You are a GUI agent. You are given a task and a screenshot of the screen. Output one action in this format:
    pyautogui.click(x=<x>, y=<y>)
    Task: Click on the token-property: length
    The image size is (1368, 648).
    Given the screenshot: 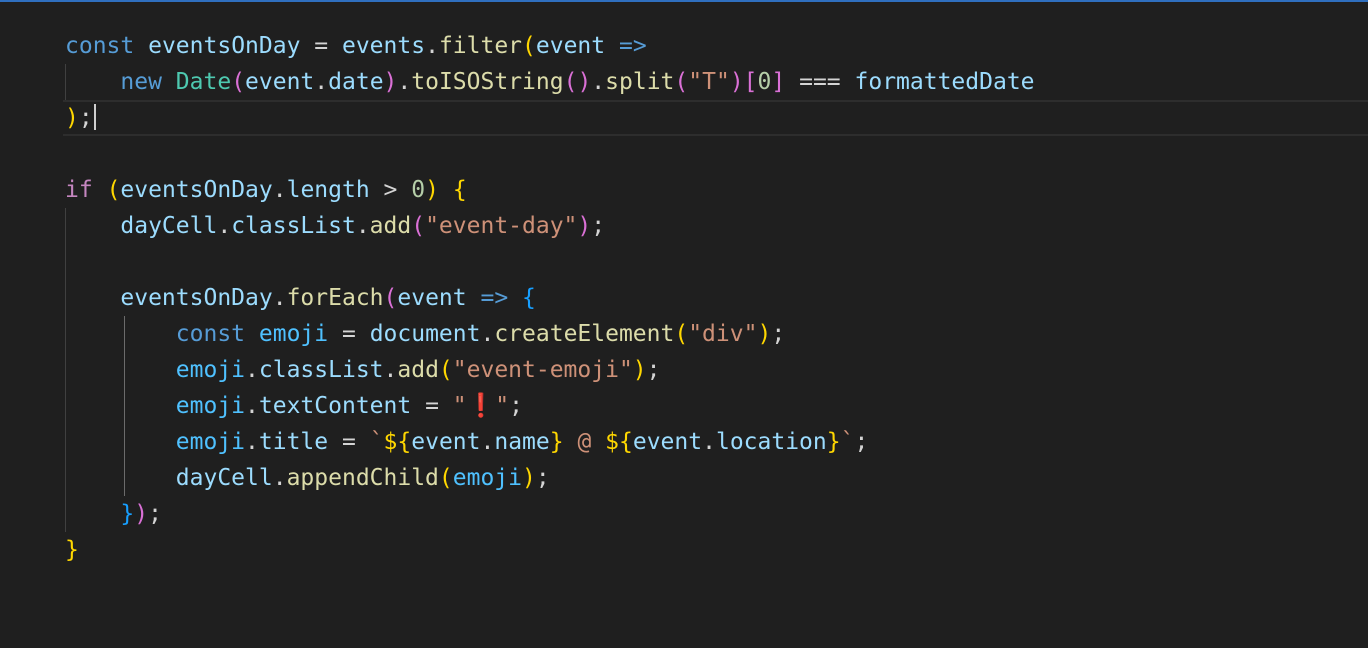 What is the action you would take?
    pyautogui.click(x=328, y=190)
    